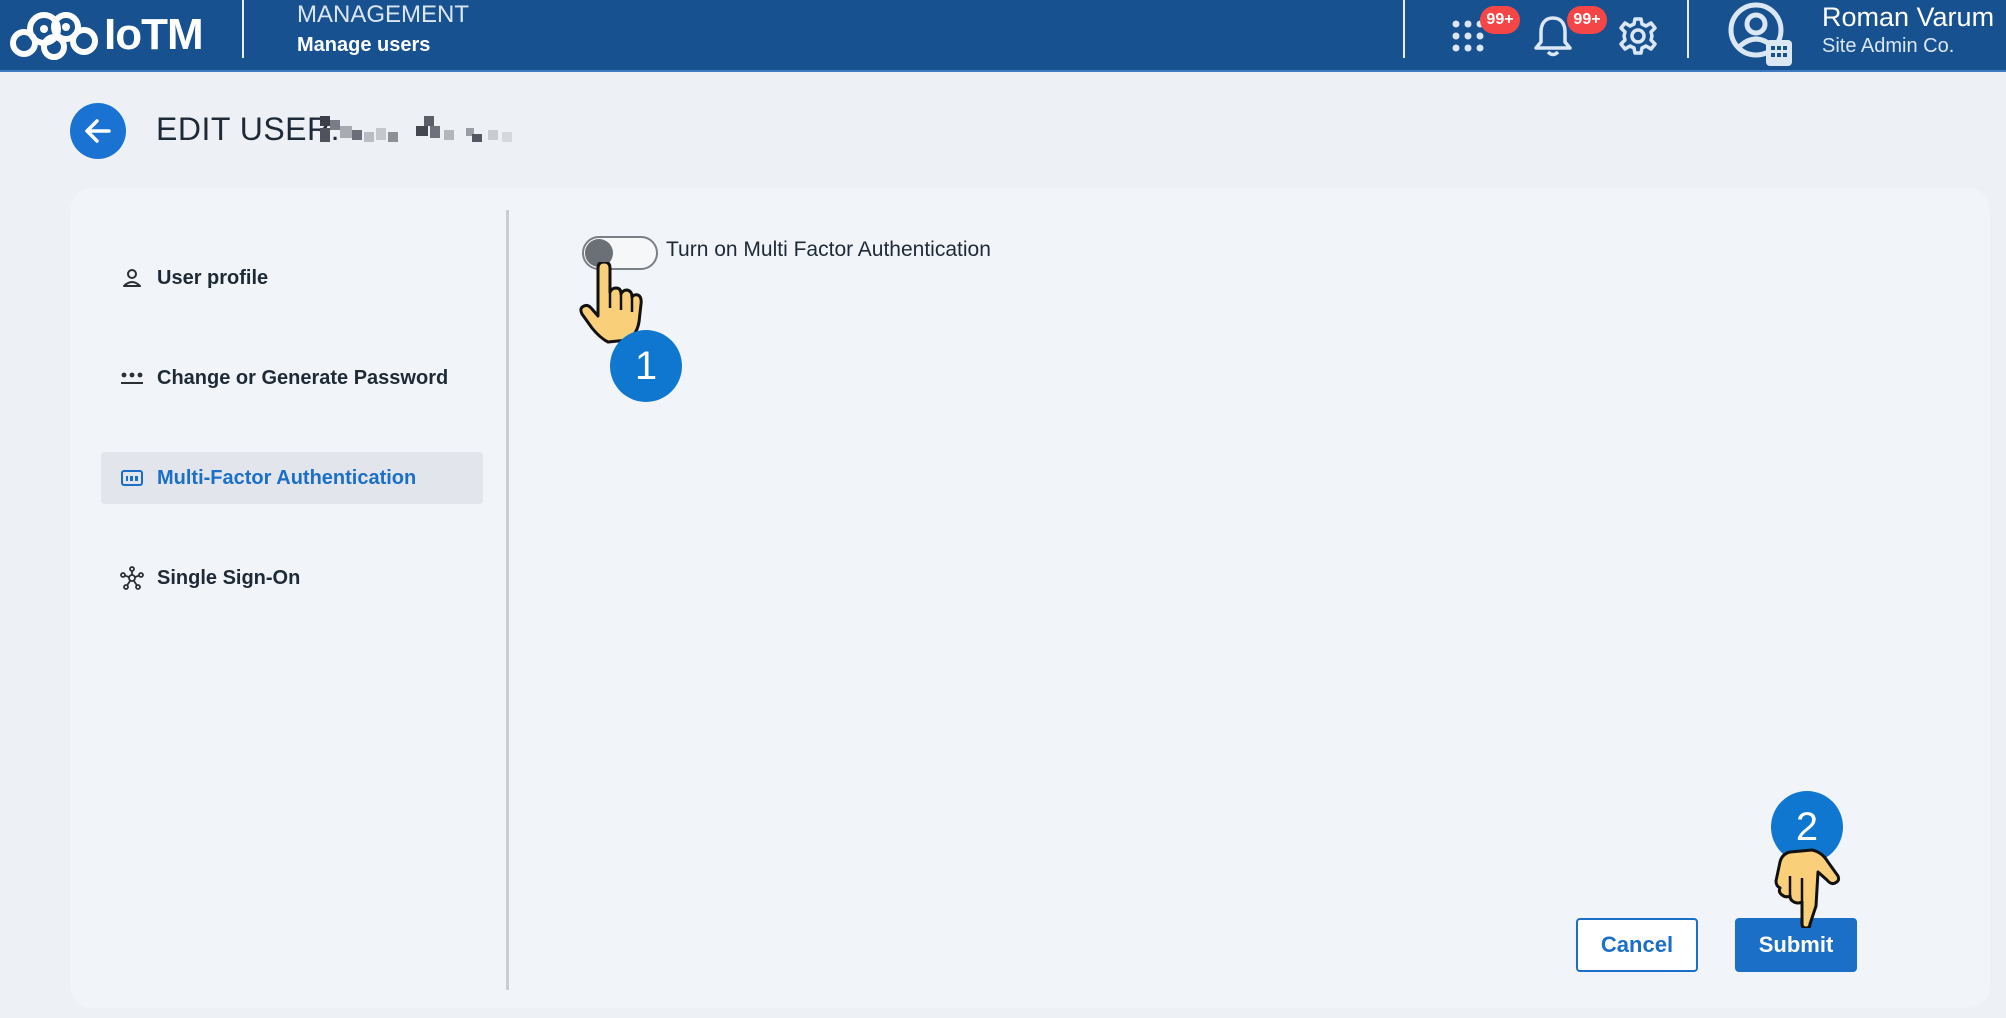  What do you see at coordinates (132, 478) in the screenshot?
I see `numeric-keypad-icon` at bounding box center [132, 478].